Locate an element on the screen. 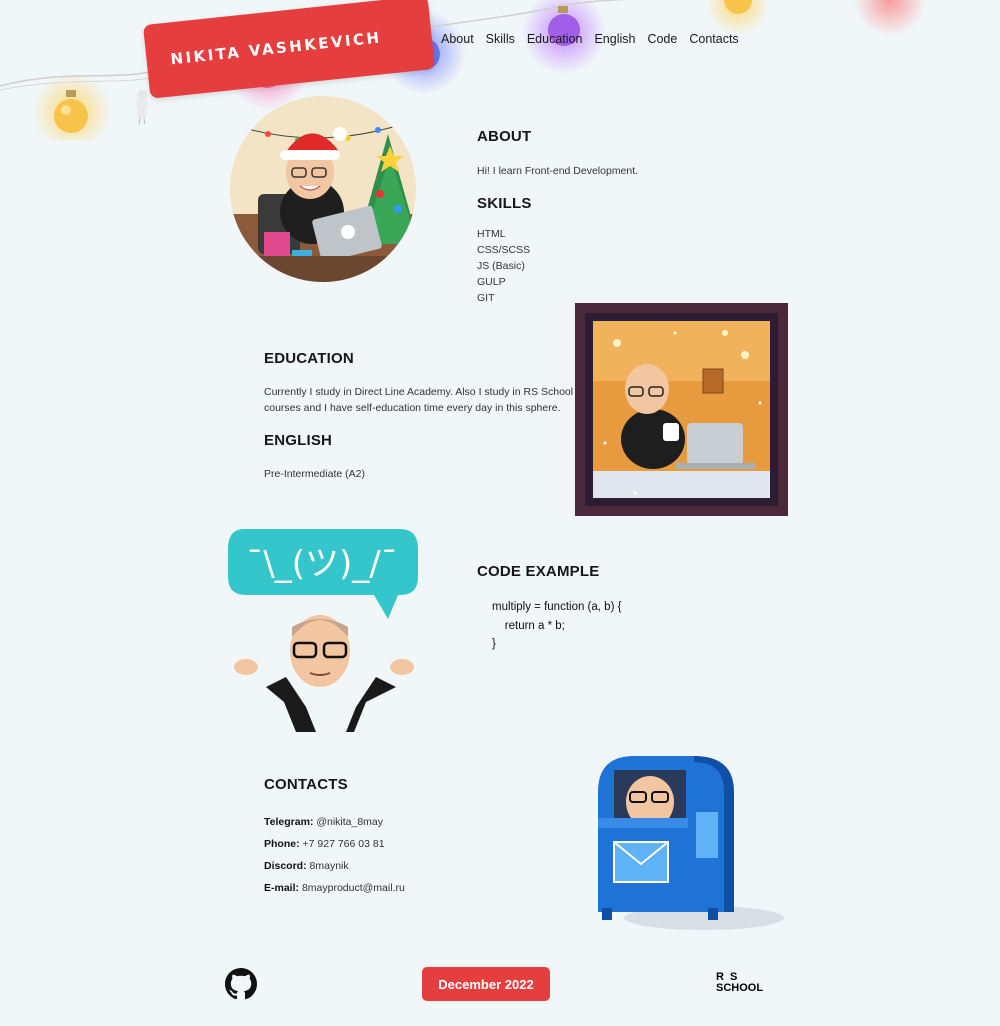 This screenshot has height=1026, width=1000. about-title: ABOUT is located at coordinates (504, 136).